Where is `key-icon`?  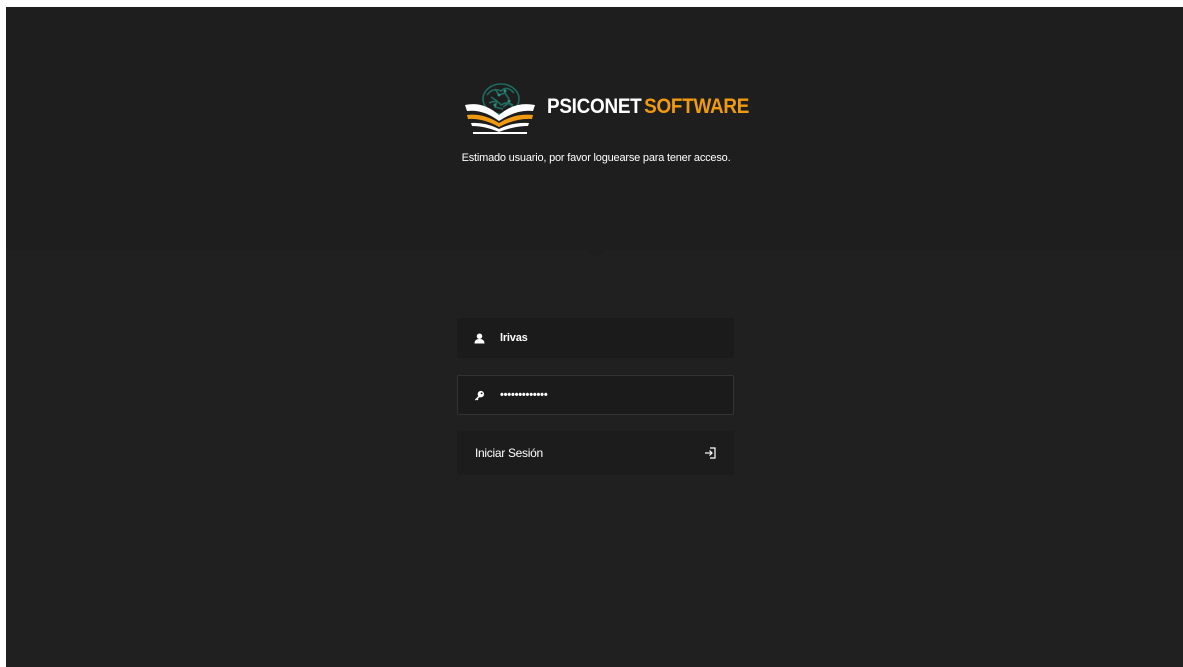 key-icon is located at coordinates (479, 395).